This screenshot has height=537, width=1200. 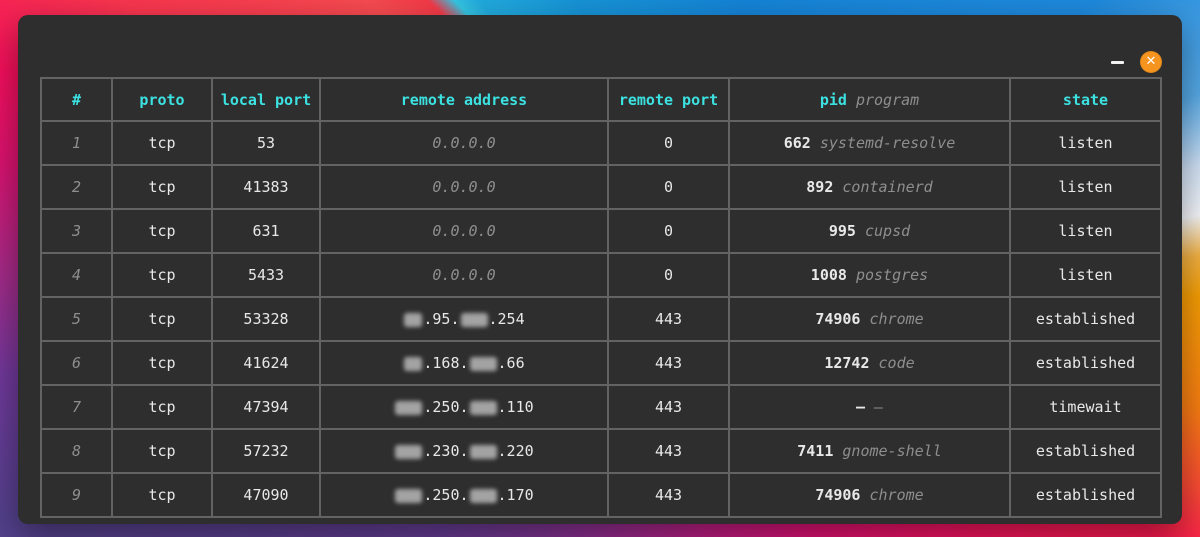 I want to click on column-header-local_port: local port, so click(x=266, y=99).